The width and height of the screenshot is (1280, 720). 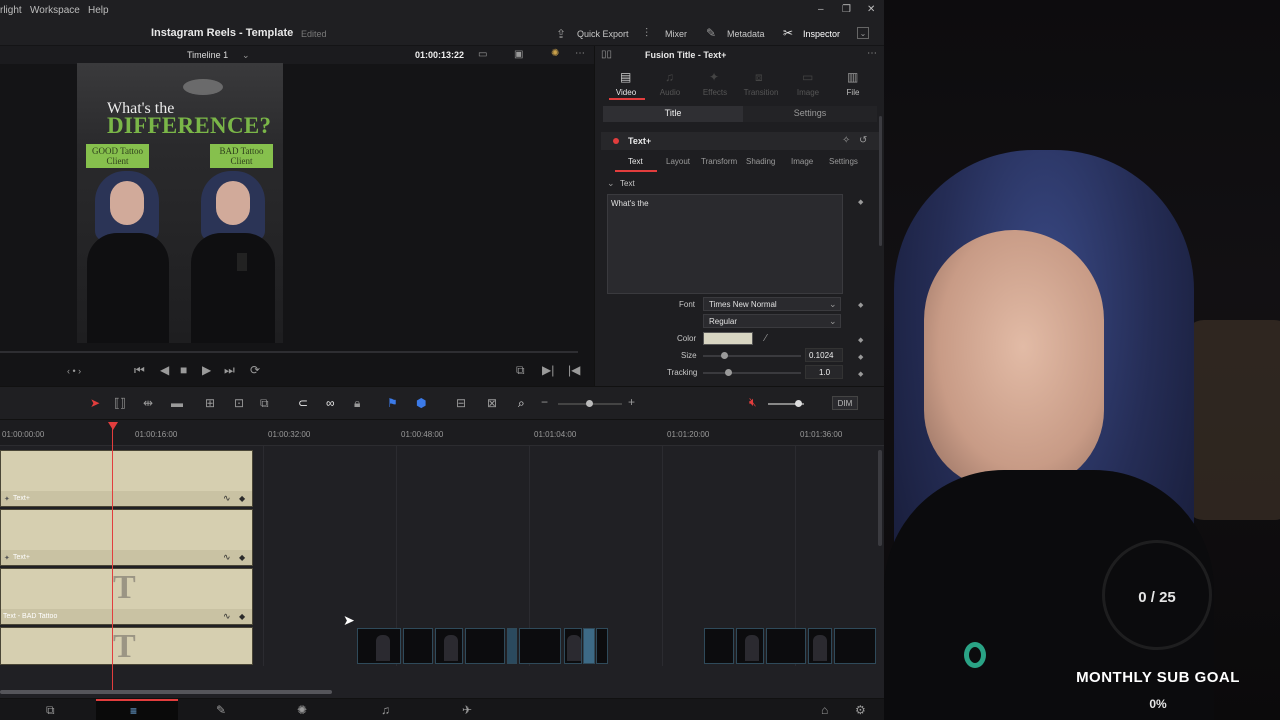 I want to click on size-slider-track, so click(x=752, y=356).